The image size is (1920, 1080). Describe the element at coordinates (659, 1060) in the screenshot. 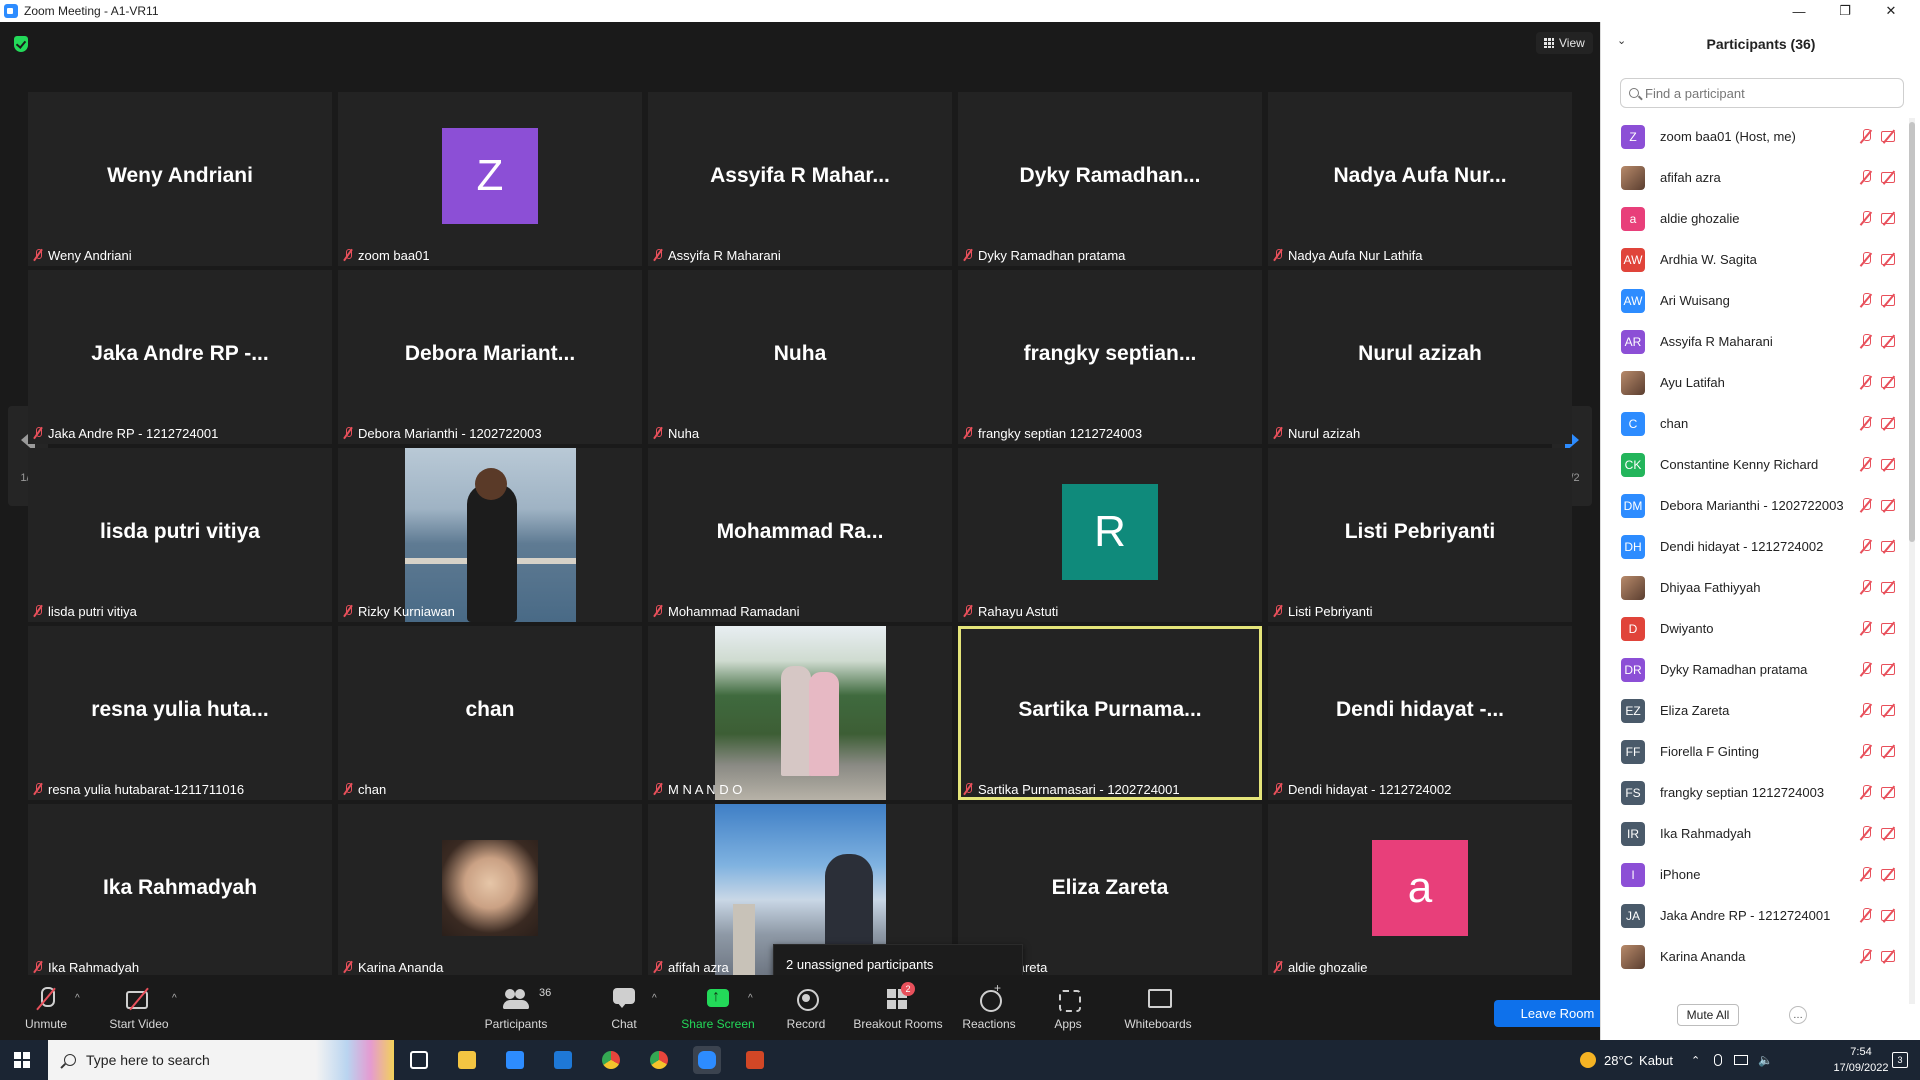

I see `chrome-profile-icon` at that location.